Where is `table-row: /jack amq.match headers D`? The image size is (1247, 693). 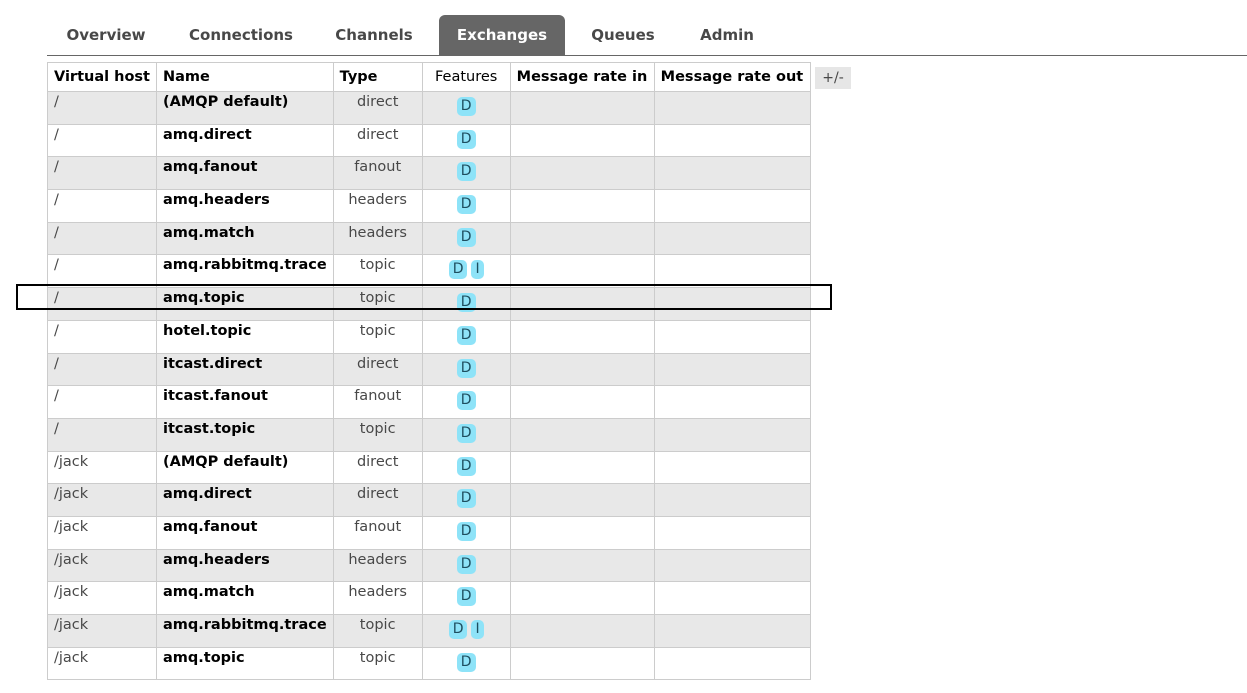
table-row: /jack amq.match headers D is located at coordinates (429, 598).